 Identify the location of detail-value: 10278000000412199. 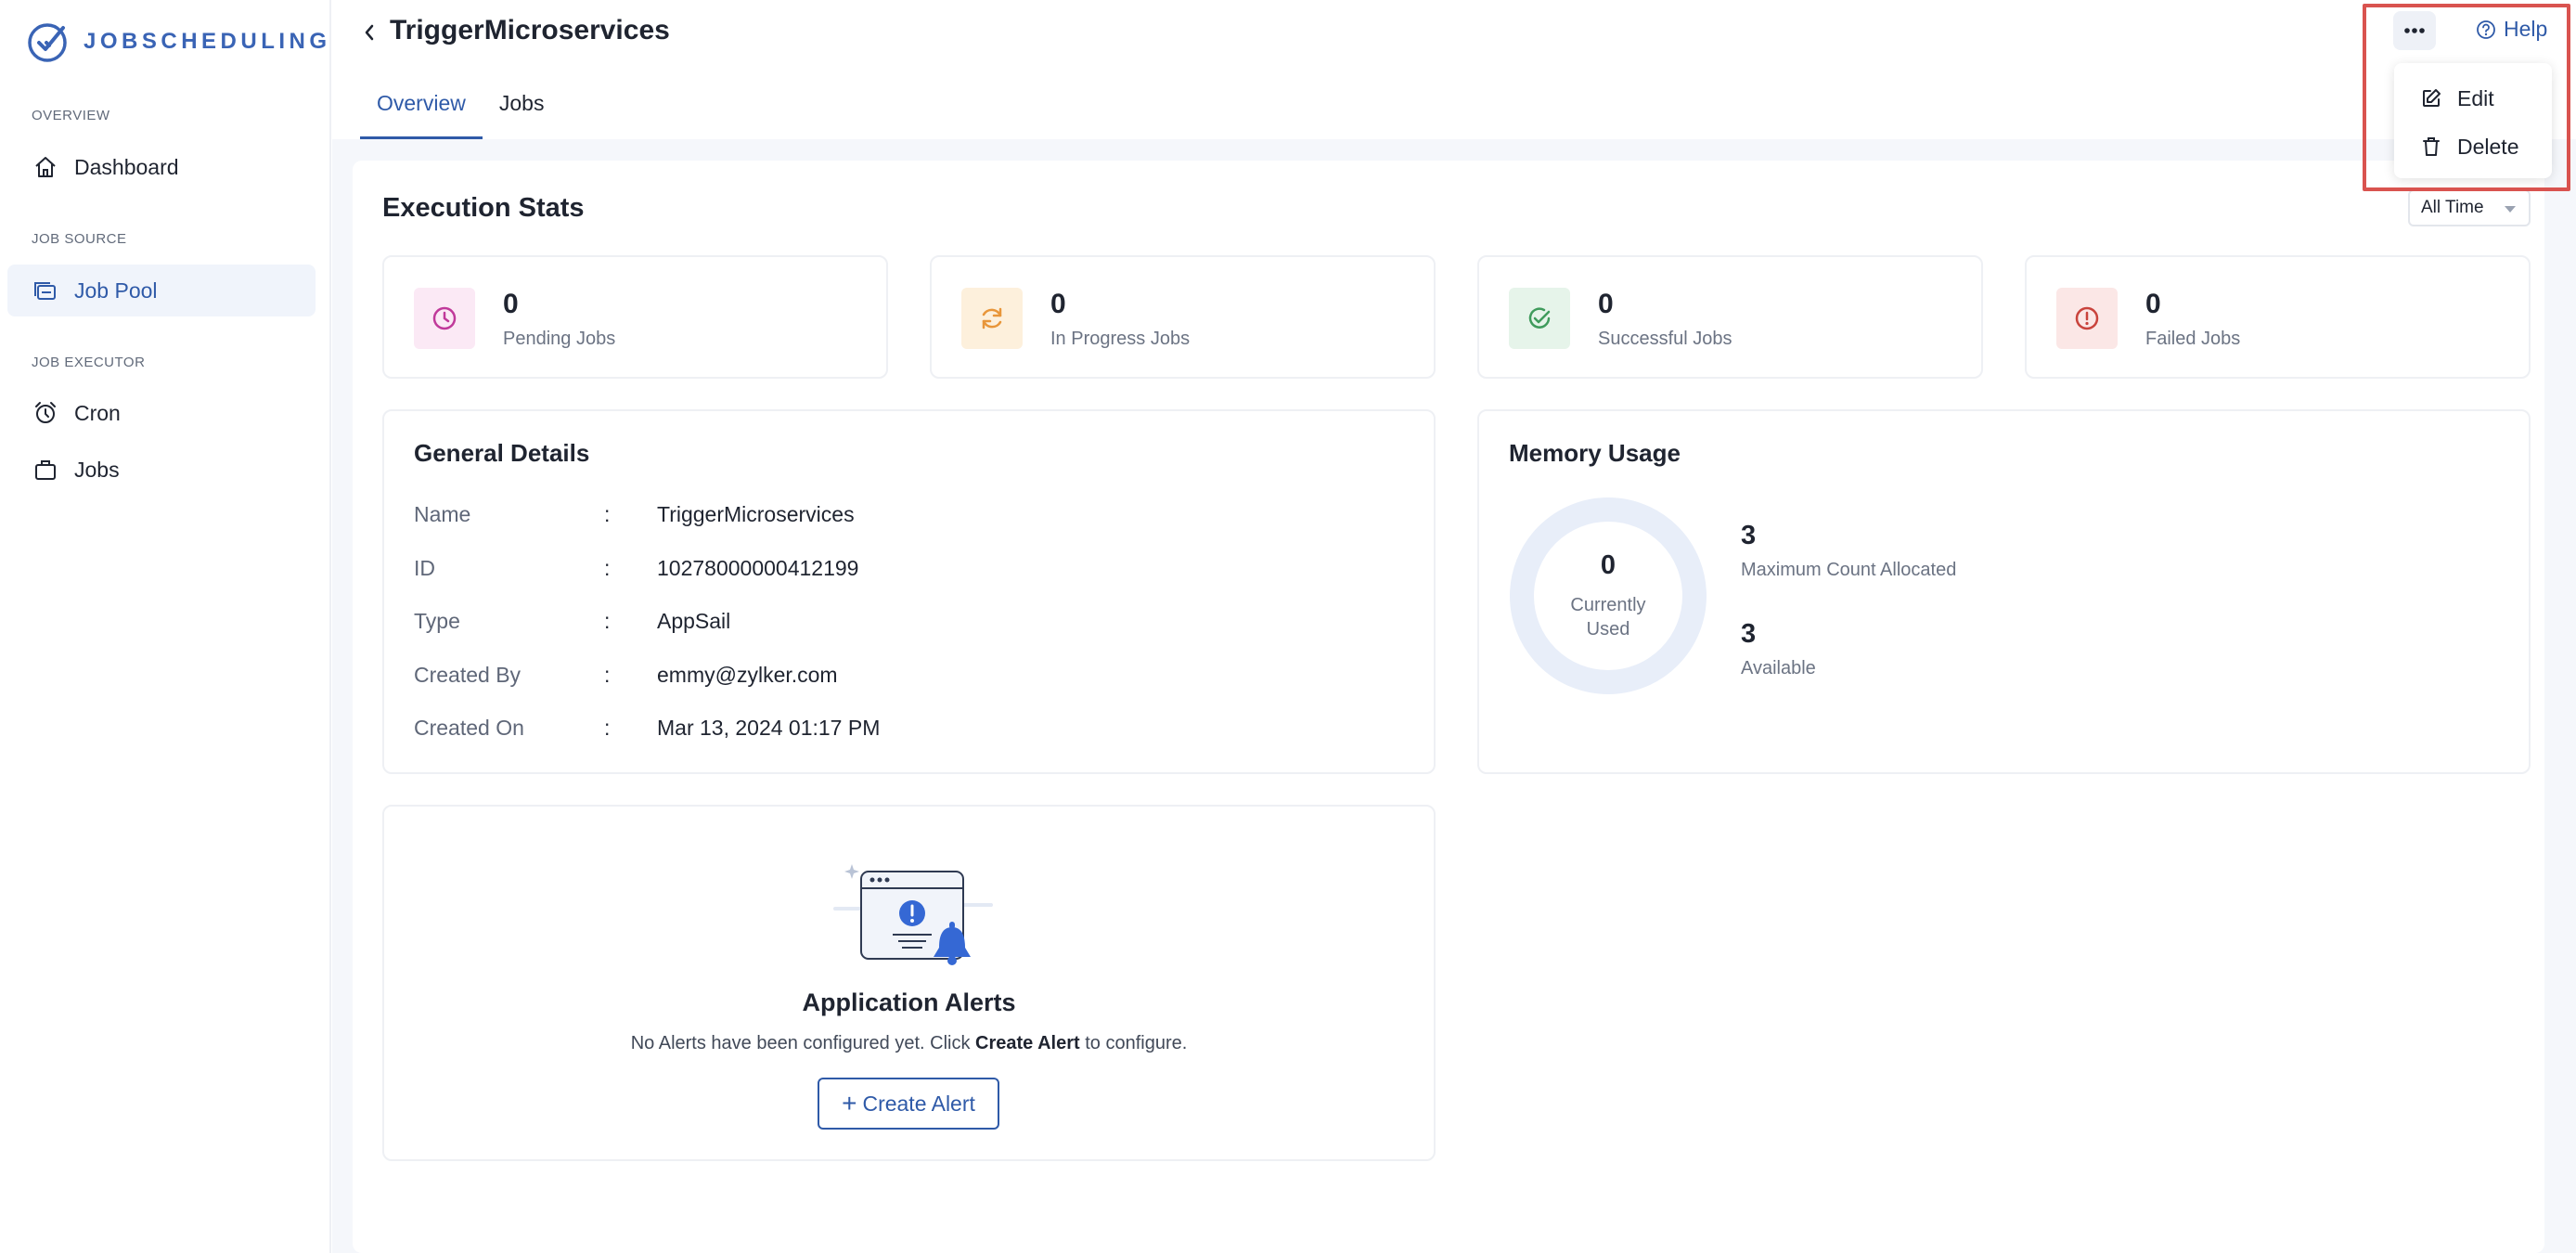
(758, 568).